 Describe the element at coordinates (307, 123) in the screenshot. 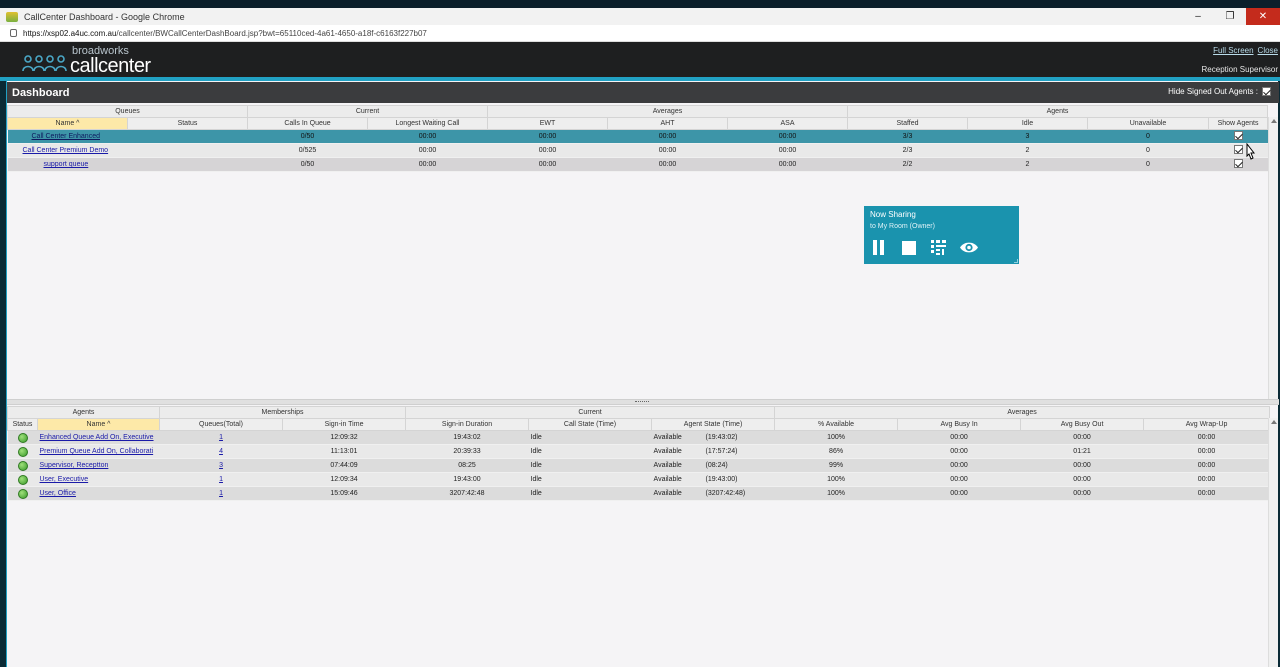

I see `col-calls-in-queue: Calls In Queue` at that location.